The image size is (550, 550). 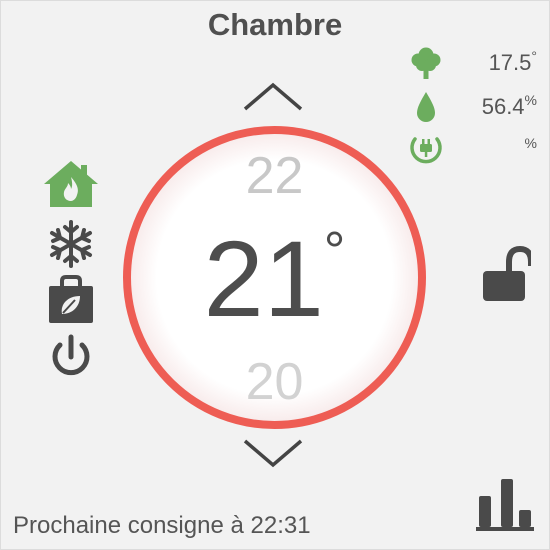 I want to click on setpoint-current: 21°, so click(x=274, y=278).